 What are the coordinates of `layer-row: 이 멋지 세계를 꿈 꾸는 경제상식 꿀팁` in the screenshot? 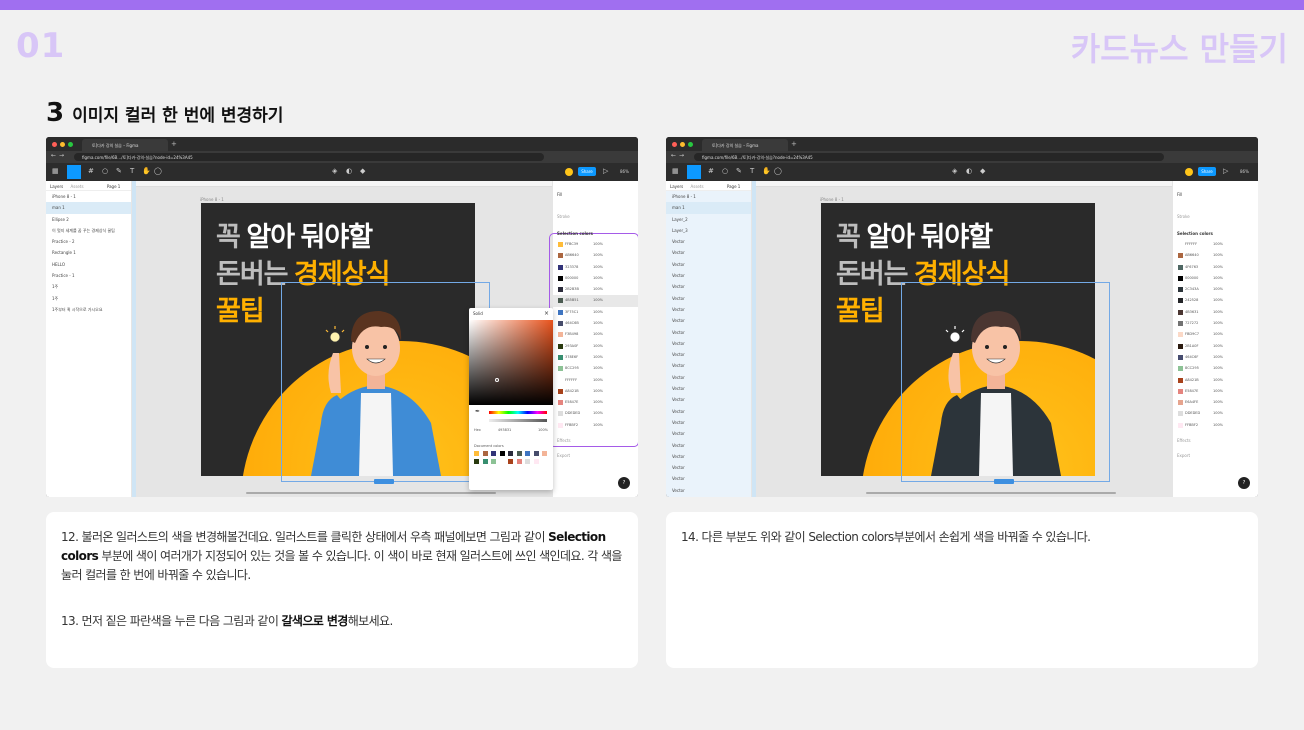 It's located at (88, 230).